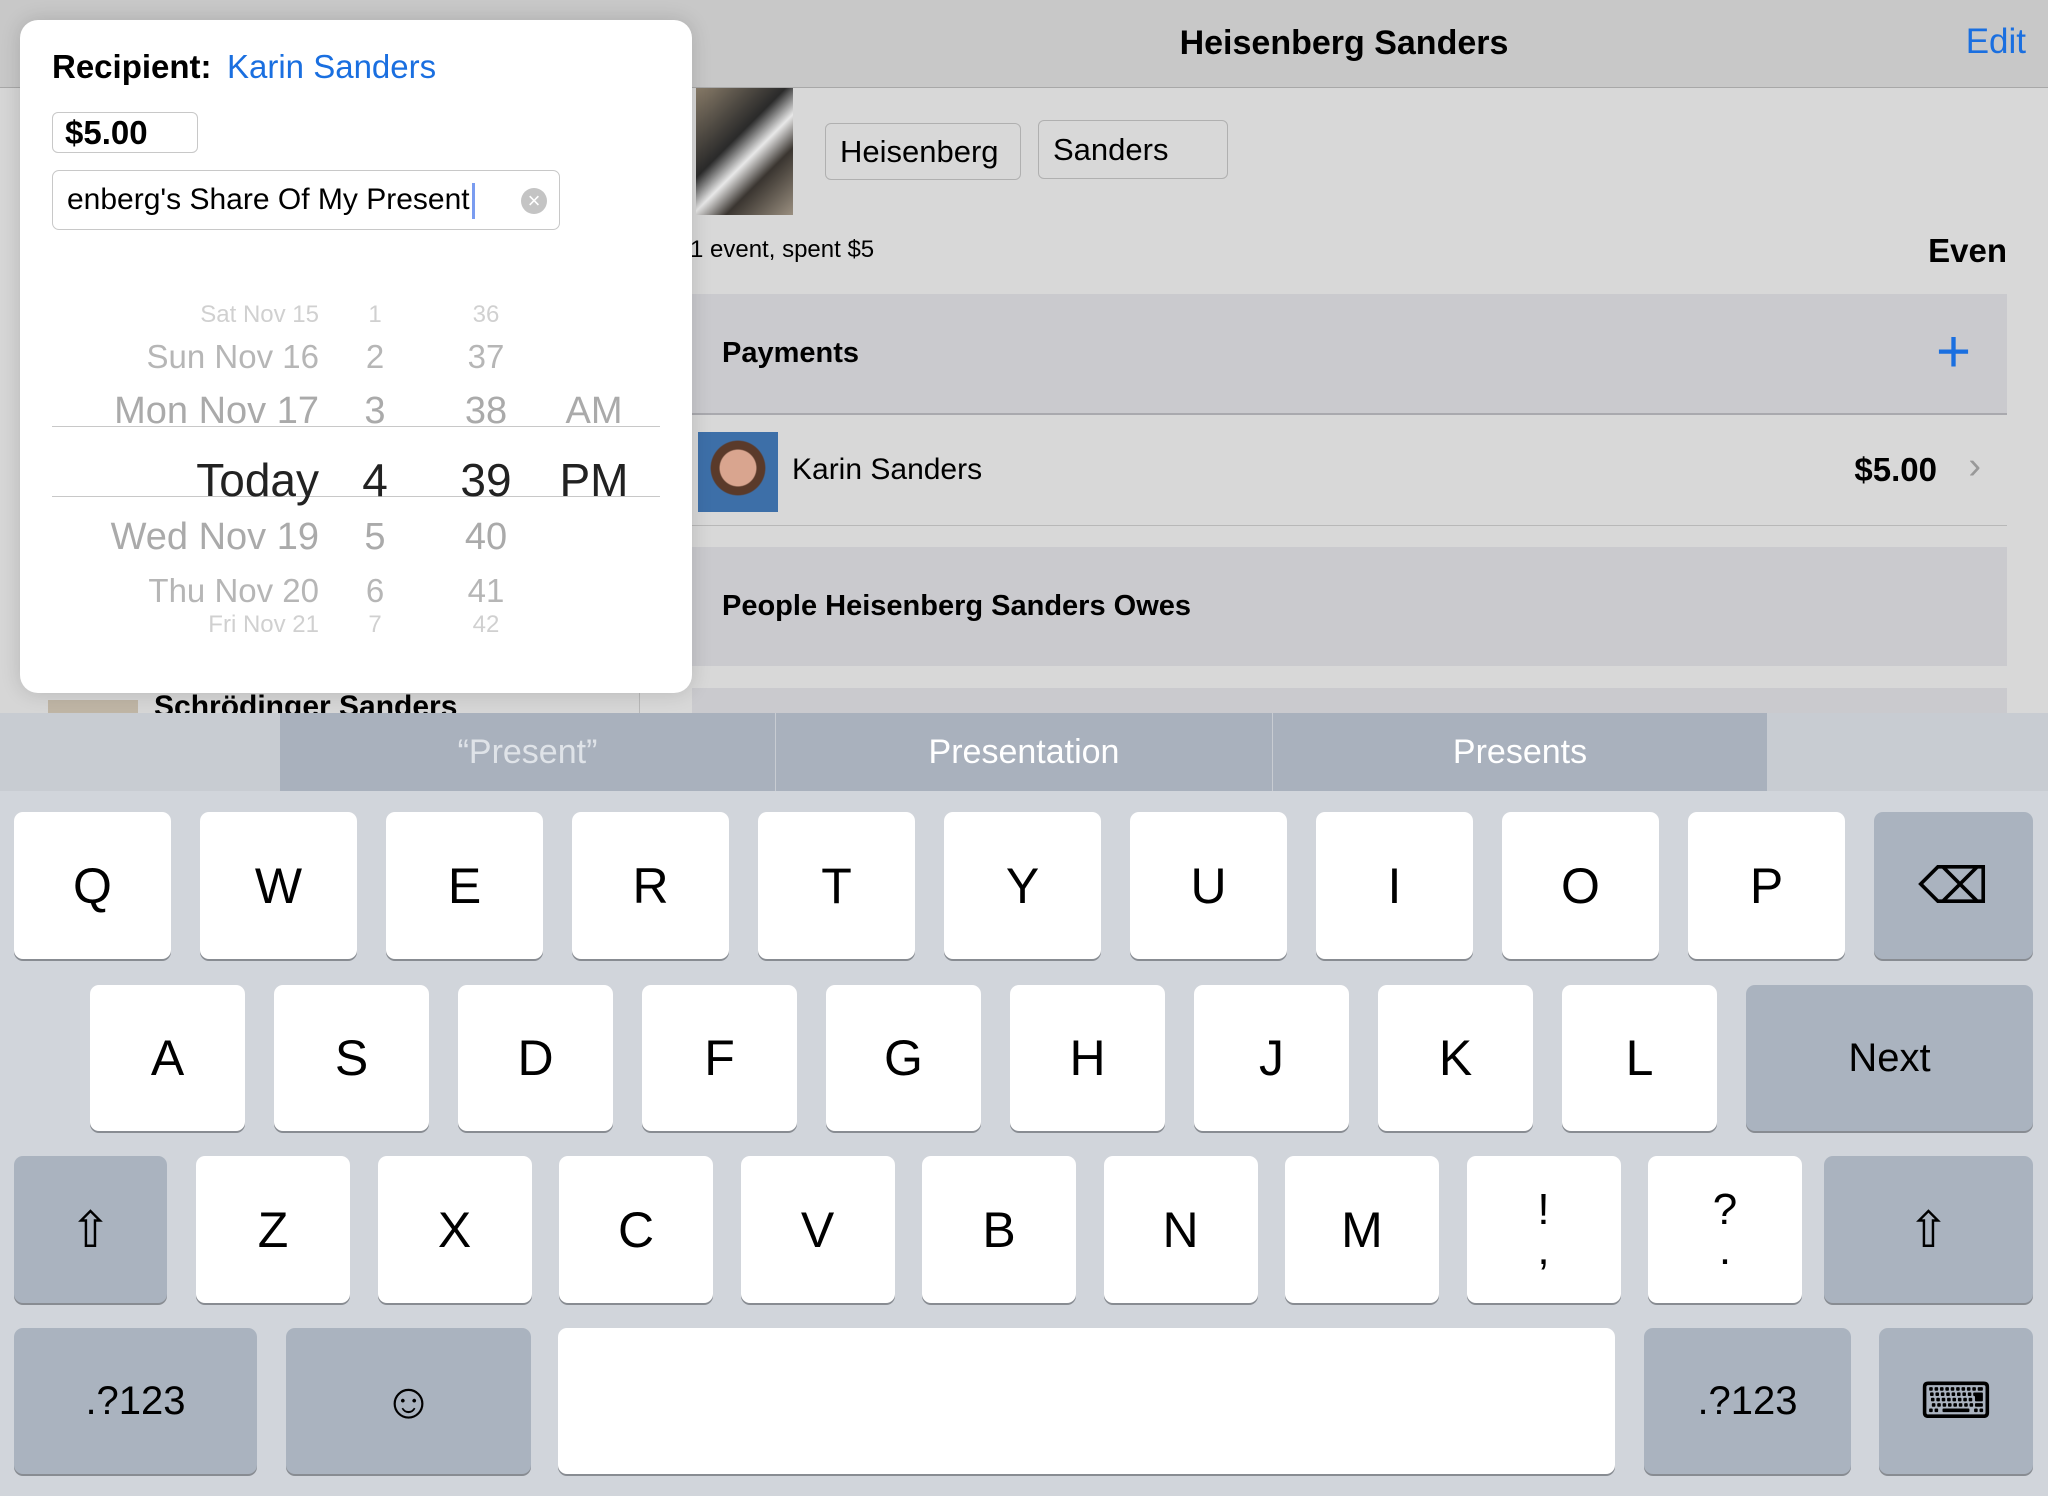 Image resolution: width=2048 pixels, height=1496 pixels. Describe the element at coordinates (594, 411) in the screenshot. I see `picker-ampm: AM` at that location.